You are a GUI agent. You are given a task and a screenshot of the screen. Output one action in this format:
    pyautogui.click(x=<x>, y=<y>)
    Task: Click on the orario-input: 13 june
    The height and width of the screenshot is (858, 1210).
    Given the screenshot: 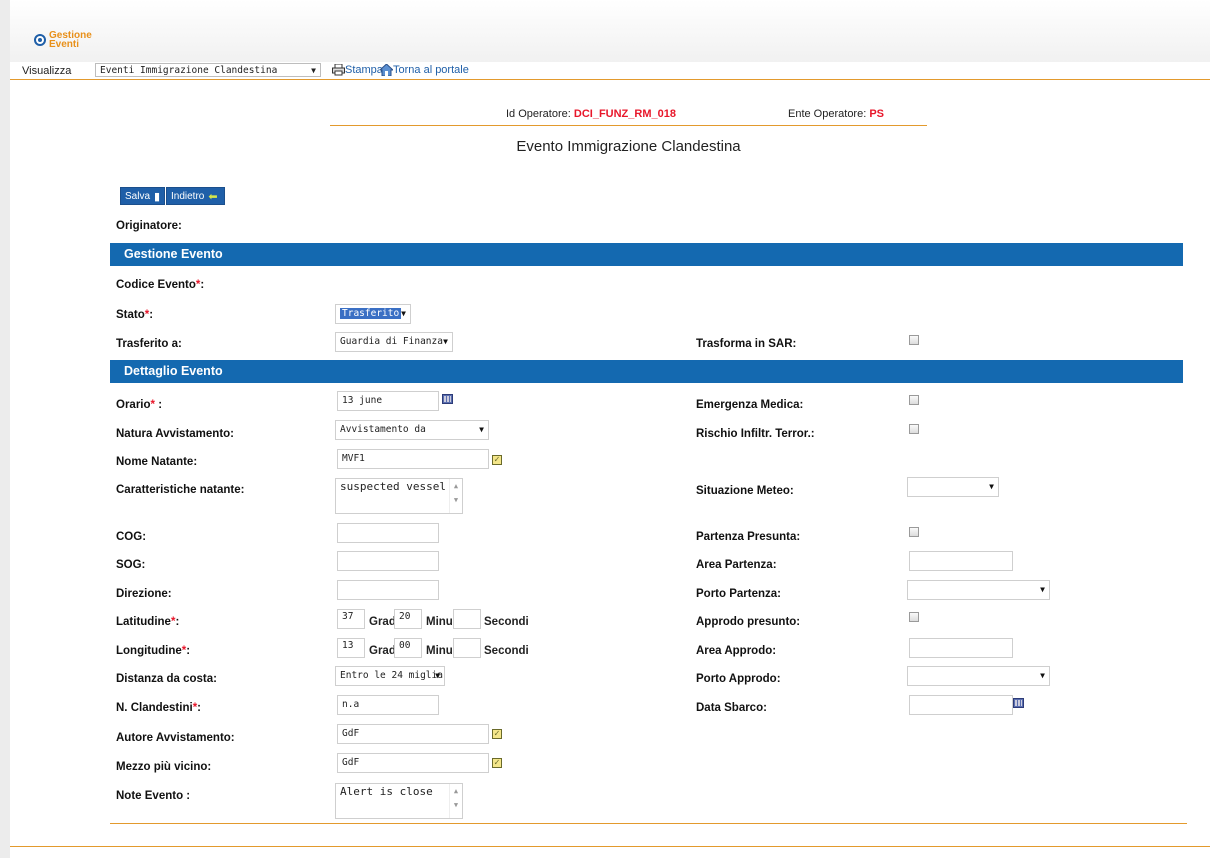 What is the action you would take?
    pyautogui.click(x=388, y=401)
    